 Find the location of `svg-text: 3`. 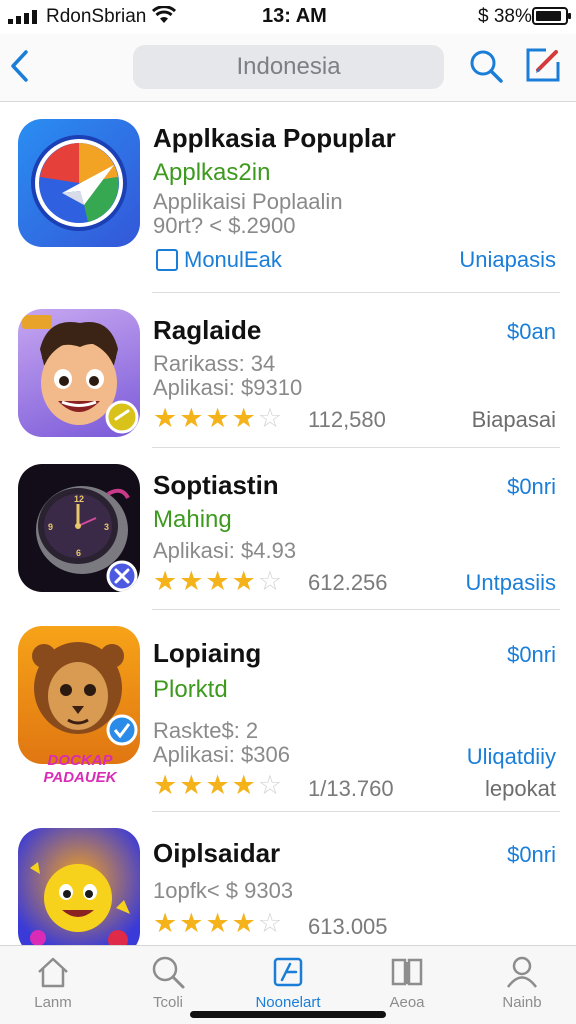

svg-text: 3 is located at coordinates (106, 527).